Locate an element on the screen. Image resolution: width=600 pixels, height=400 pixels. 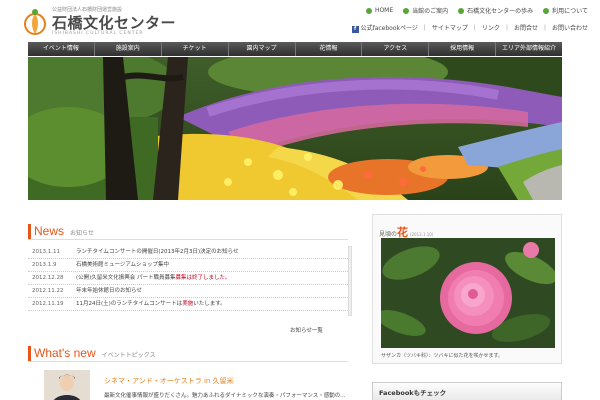
flower-photo is located at coordinates (468, 293).